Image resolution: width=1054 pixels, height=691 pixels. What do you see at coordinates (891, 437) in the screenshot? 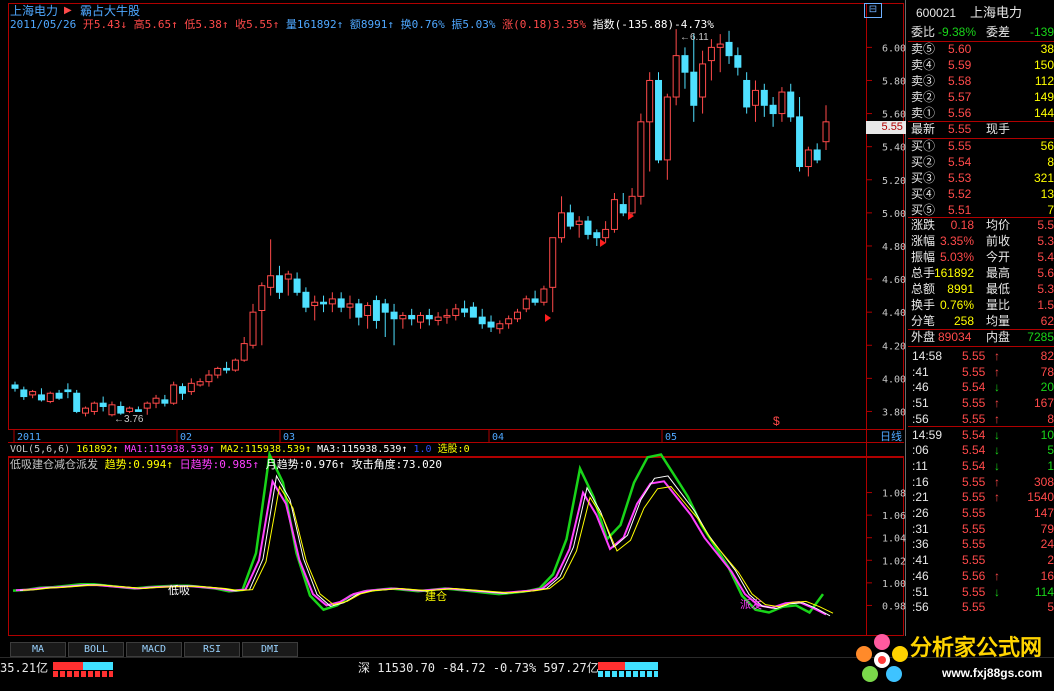
I see `period-label: 日线` at bounding box center [891, 437].